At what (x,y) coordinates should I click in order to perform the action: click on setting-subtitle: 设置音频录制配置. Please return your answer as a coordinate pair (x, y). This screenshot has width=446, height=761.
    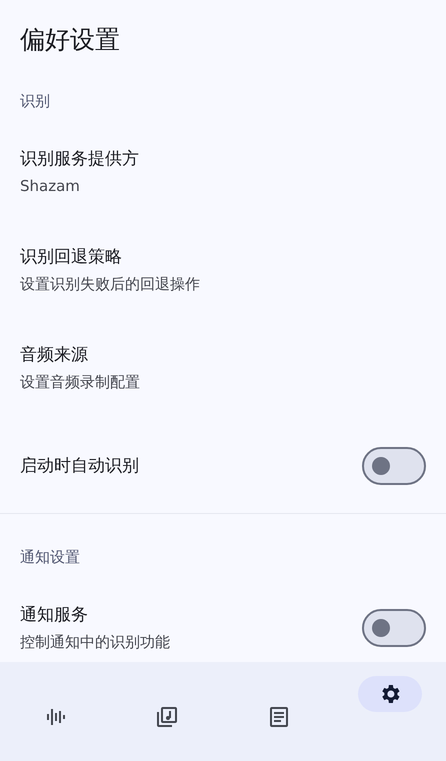
    Looking at the image, I should click on (80, 382).